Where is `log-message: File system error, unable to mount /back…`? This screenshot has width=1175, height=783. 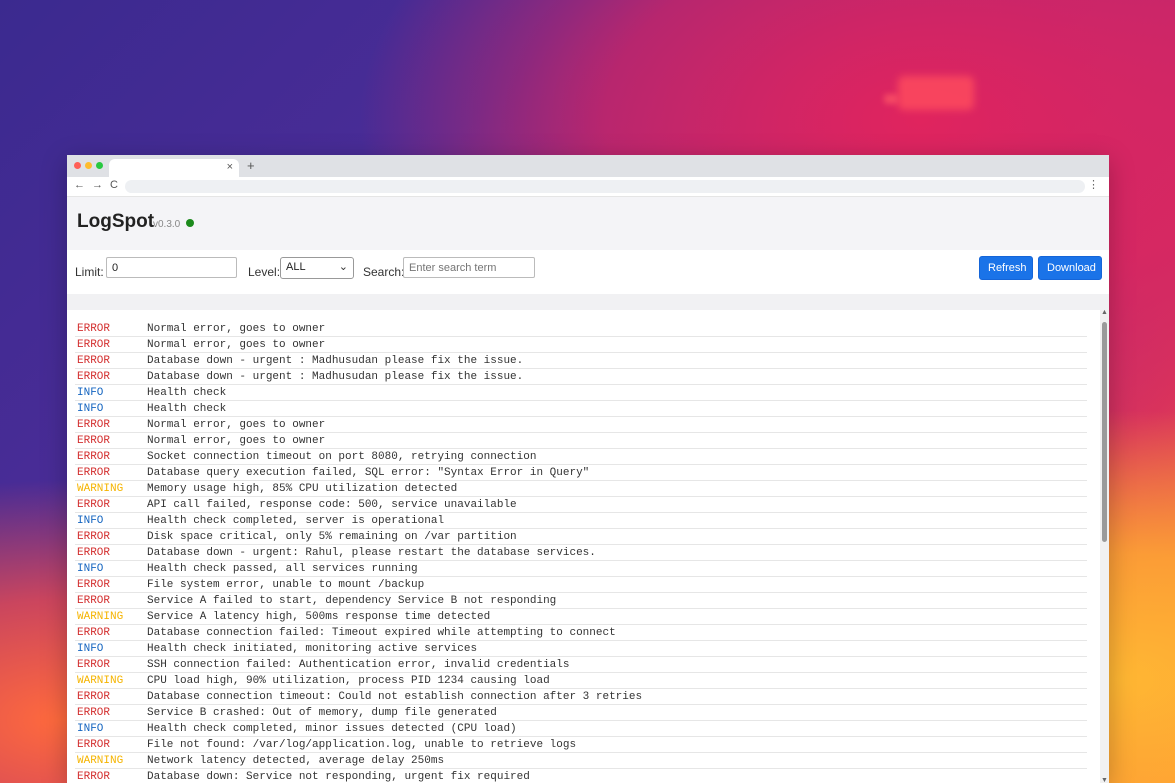
log-message: File system error, unable to mount /back… is located at coordinates (286, 584).